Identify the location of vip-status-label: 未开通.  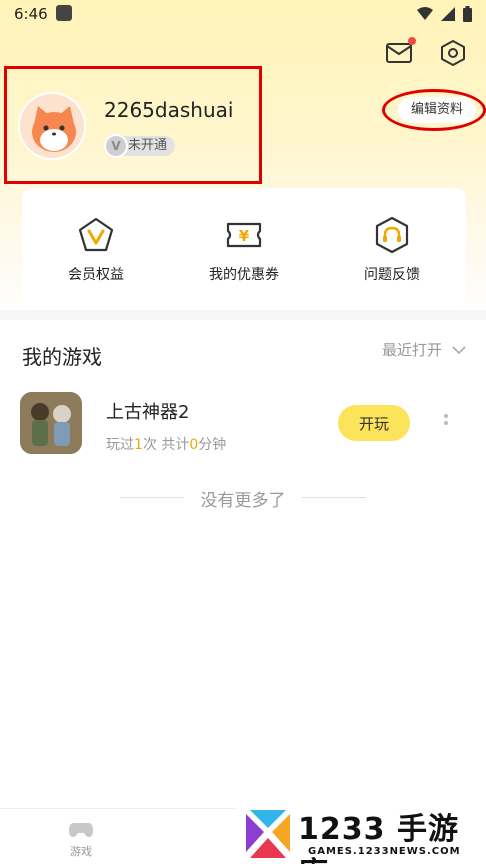
(148, 145).